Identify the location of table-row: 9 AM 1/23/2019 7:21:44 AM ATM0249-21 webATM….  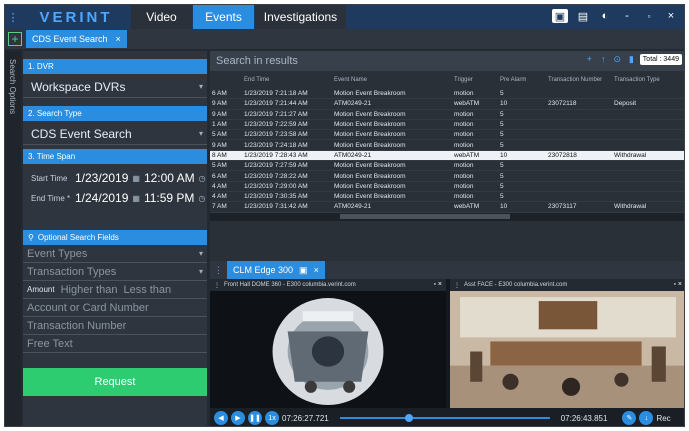
(447, 104).